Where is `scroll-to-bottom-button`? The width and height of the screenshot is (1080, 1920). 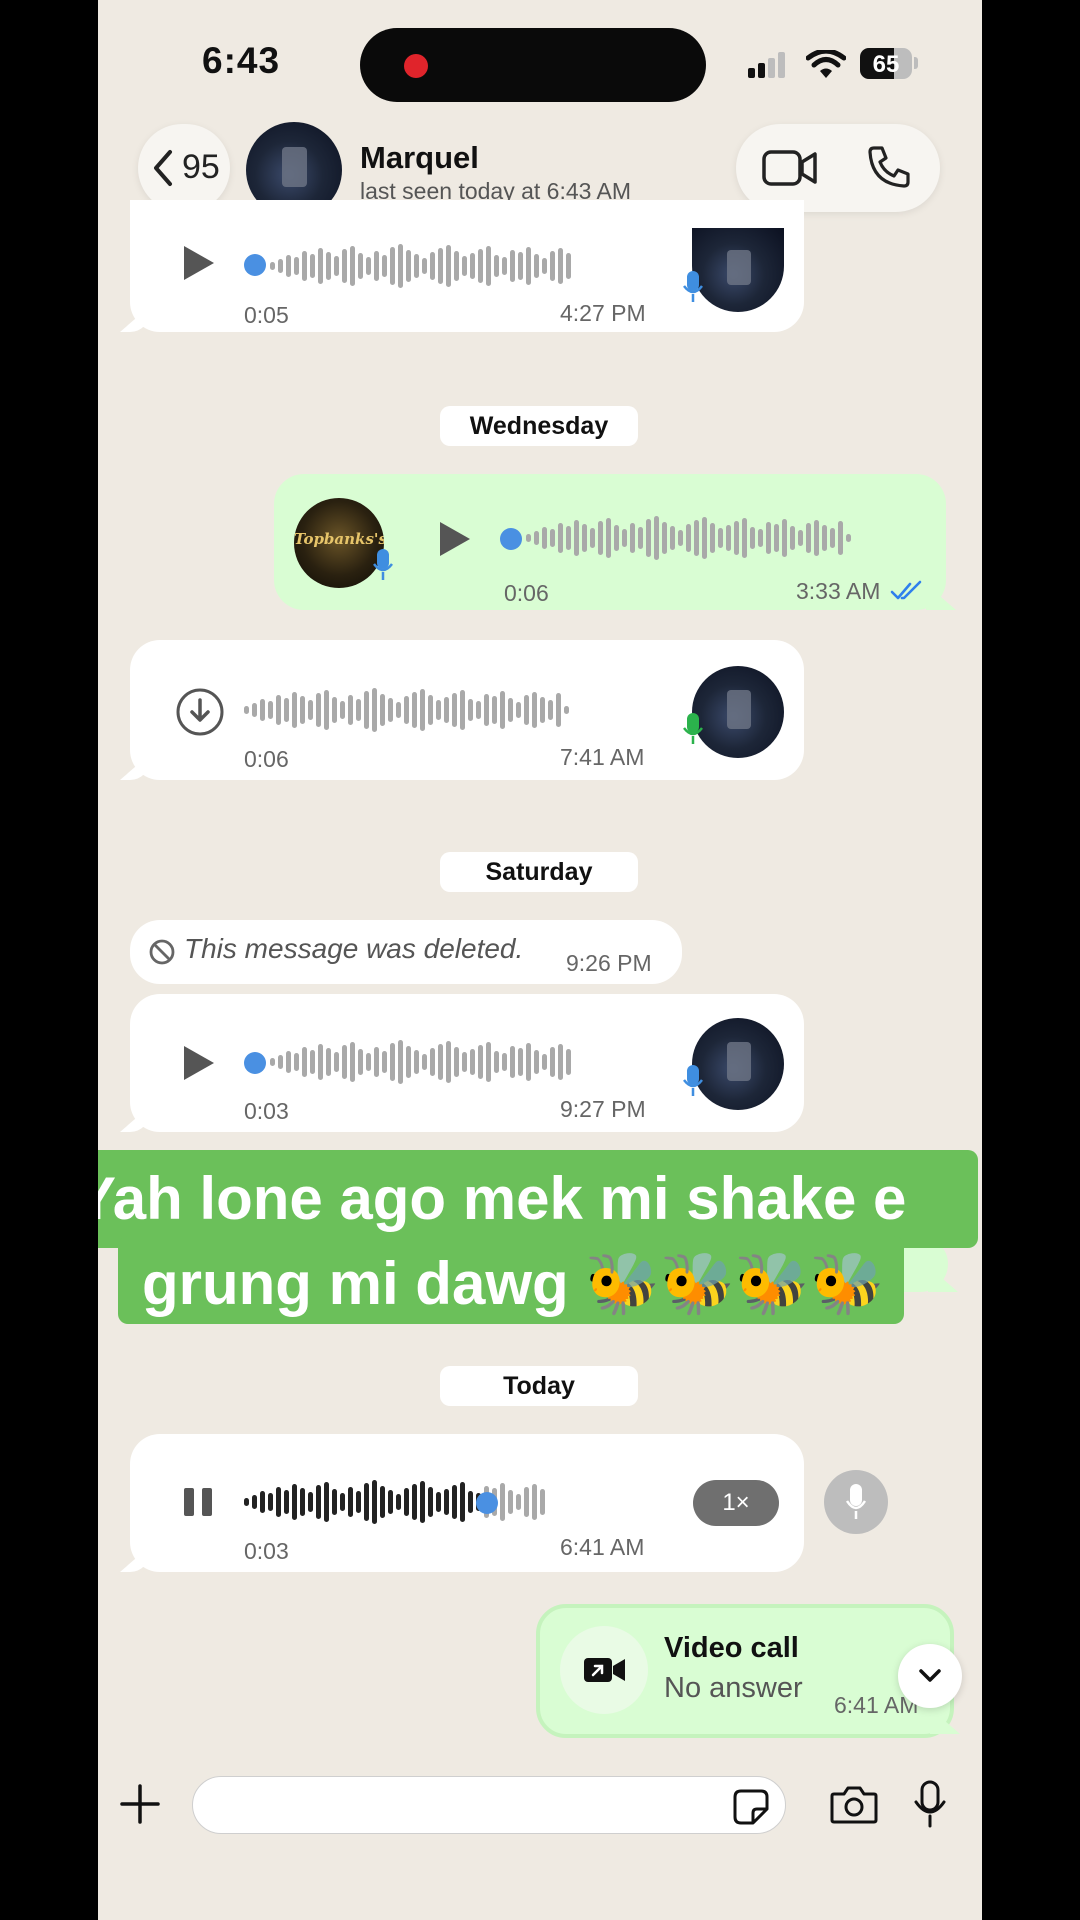 scroll-to-bottom-button is located at coordinates (930, 1676).